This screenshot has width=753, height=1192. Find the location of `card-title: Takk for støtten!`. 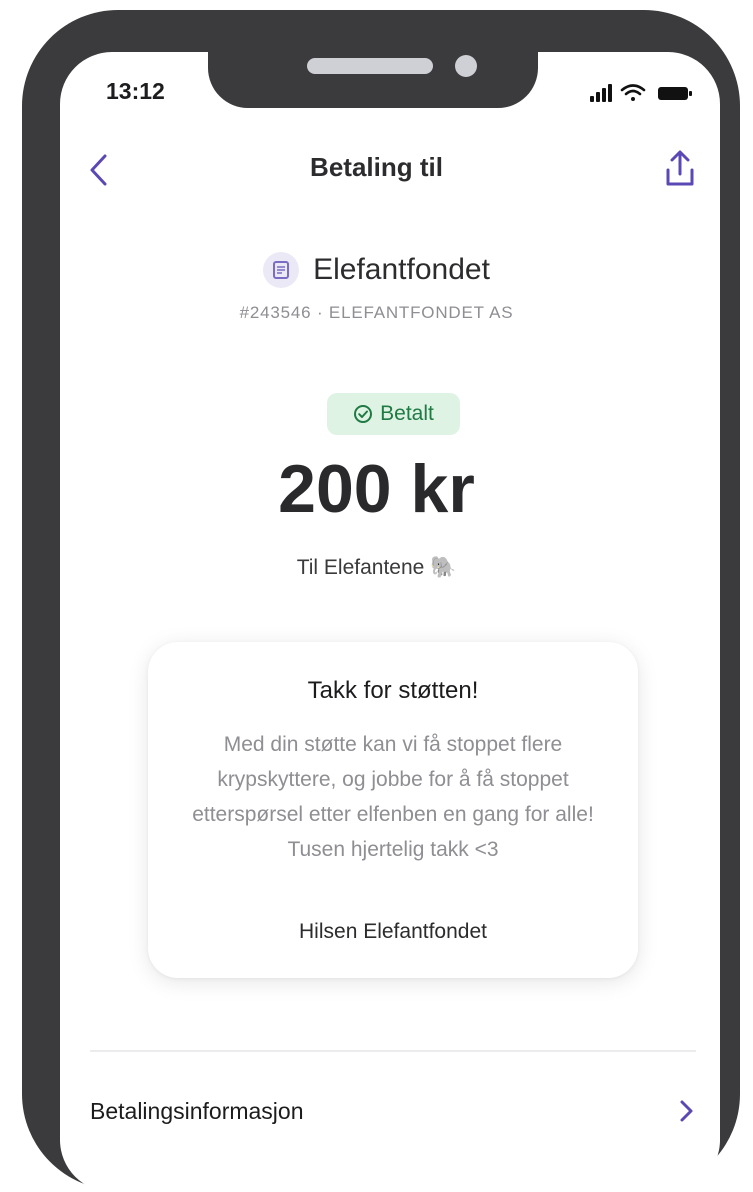

card-title: Takk for støtten! is located at coordinates (393, 690).